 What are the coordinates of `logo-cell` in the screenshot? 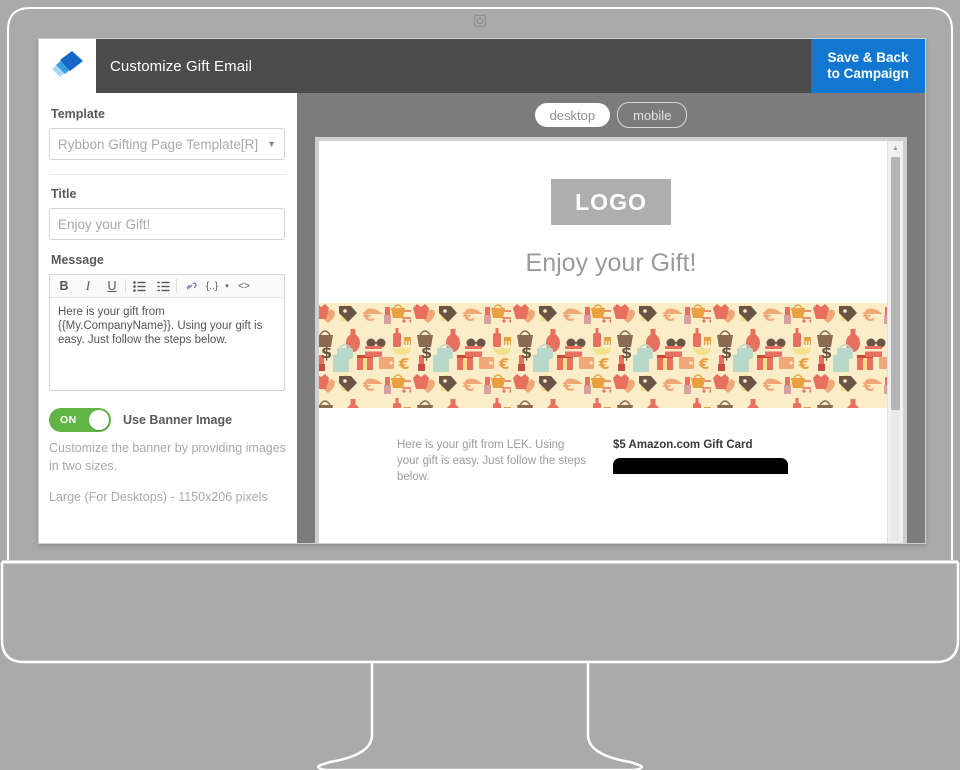 It's located at (67, 66).